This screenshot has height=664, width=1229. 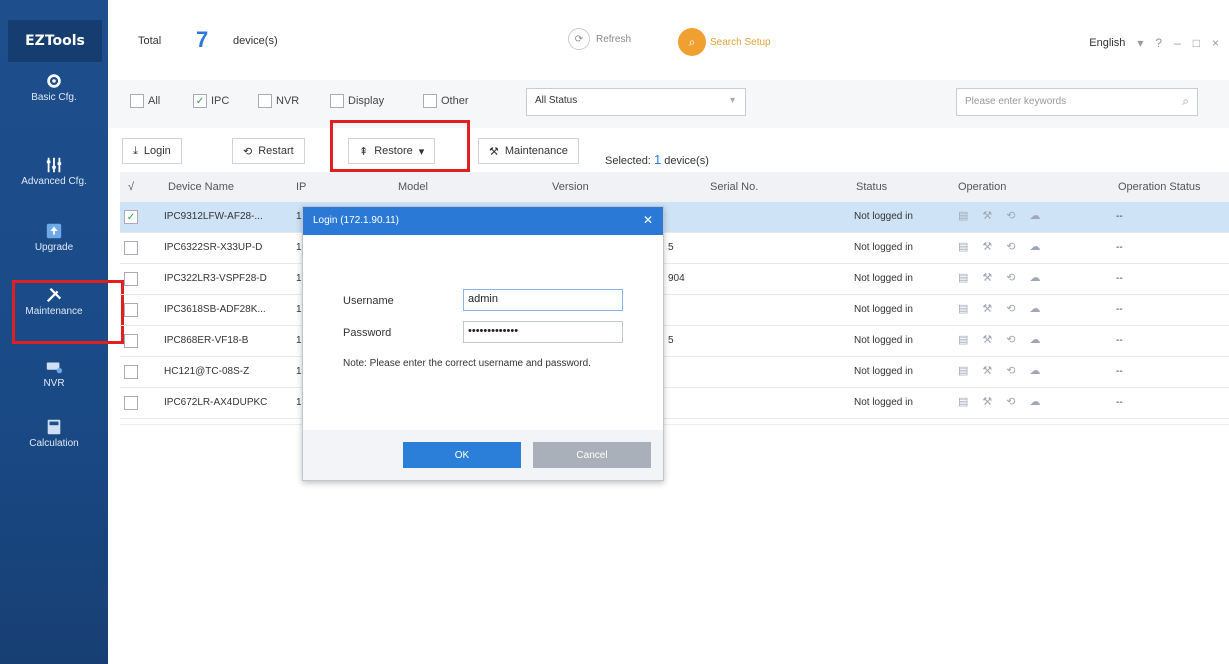 What do you see at coordinates (982, 187) in the screenshot?
I see `header-operation: Operation` at bounding box center [982, 187].